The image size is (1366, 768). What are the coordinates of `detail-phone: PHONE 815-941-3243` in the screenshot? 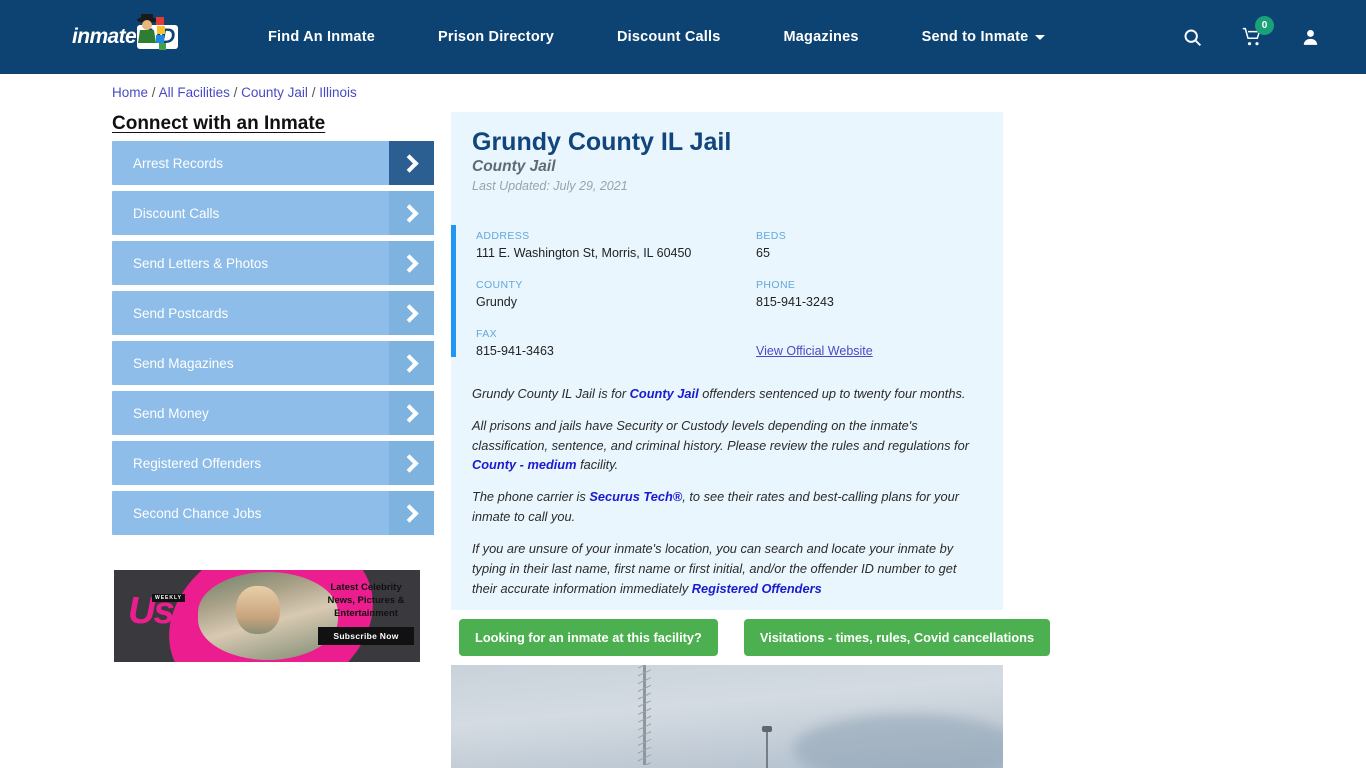 It's located at (866, 294).